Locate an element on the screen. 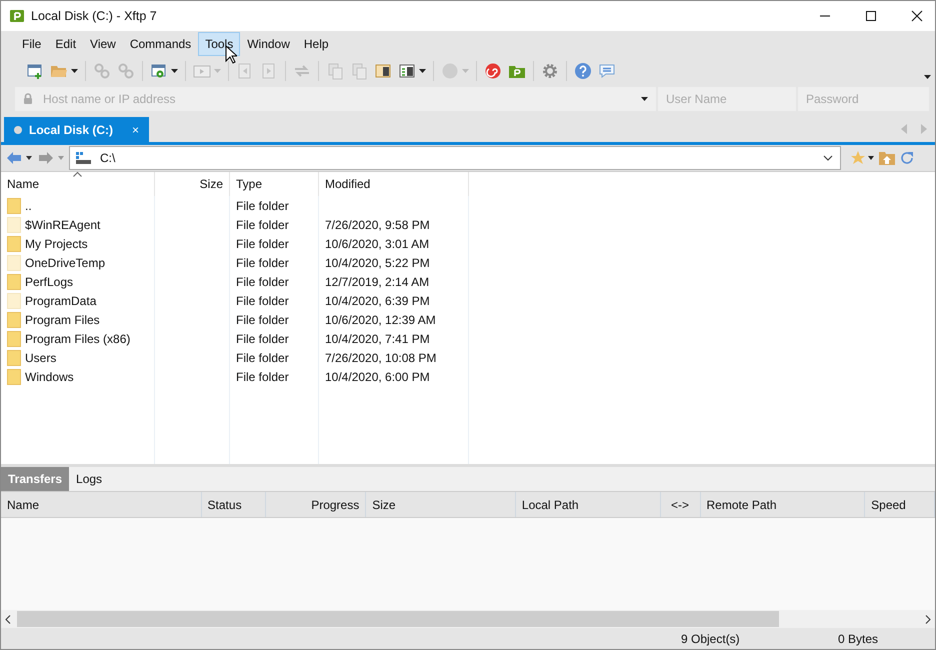 The height and width of the screenshot is (650, 936). new-window-icon is located at coordinates (35, 71).